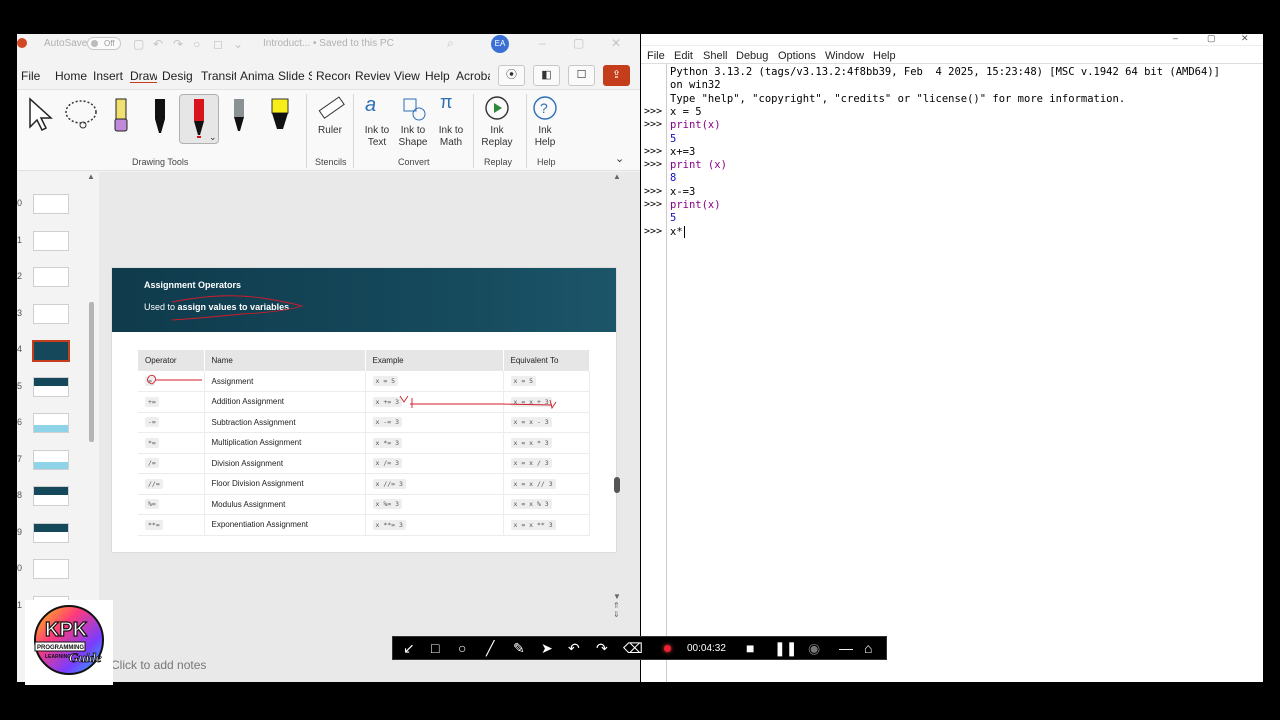 The height and width of the screenshot is (720, 1280). I want to click on minimize-icon: –, so click(542, 43).